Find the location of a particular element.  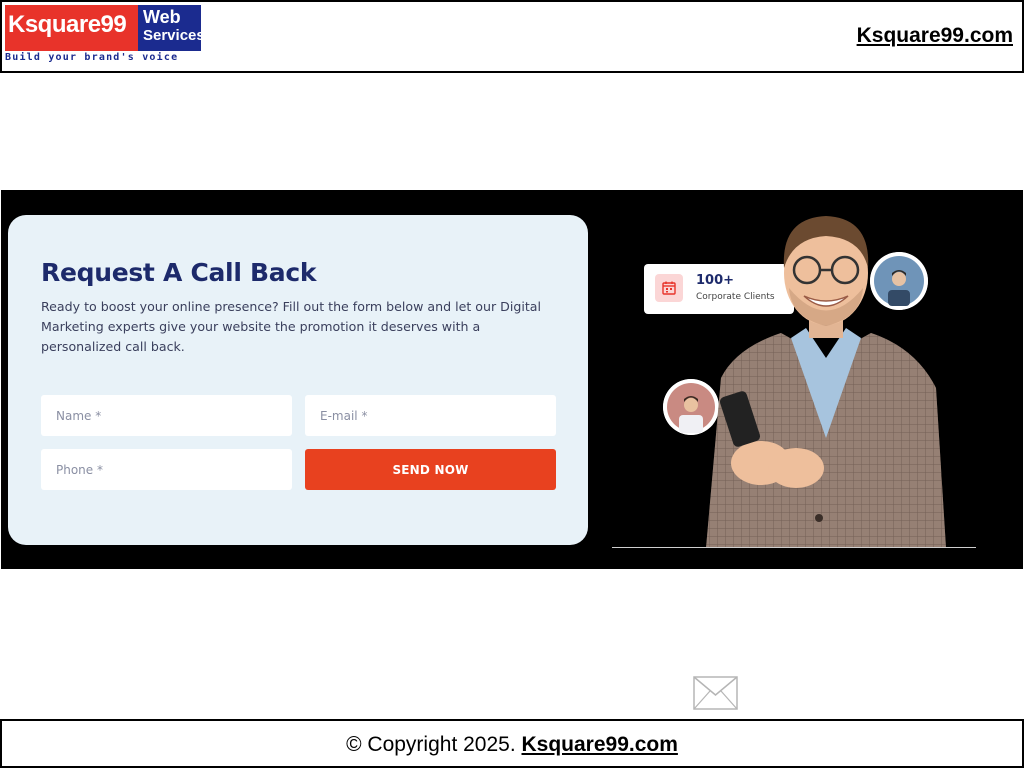

banner-divider is located at coordinates (794, 547).